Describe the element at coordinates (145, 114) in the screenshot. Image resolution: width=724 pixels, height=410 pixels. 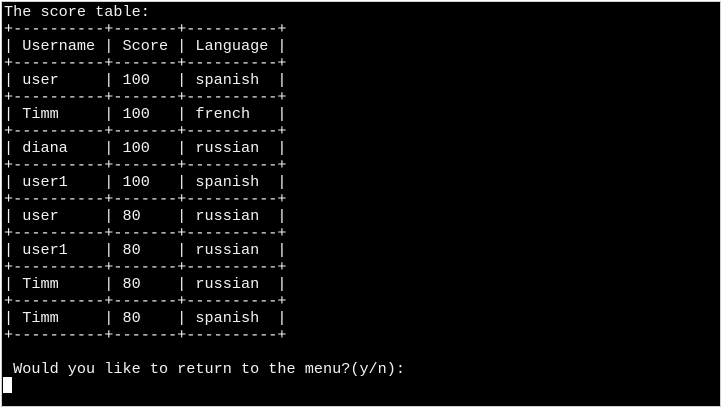
I see `table-row: | Timm | 100 | french |` at that location.